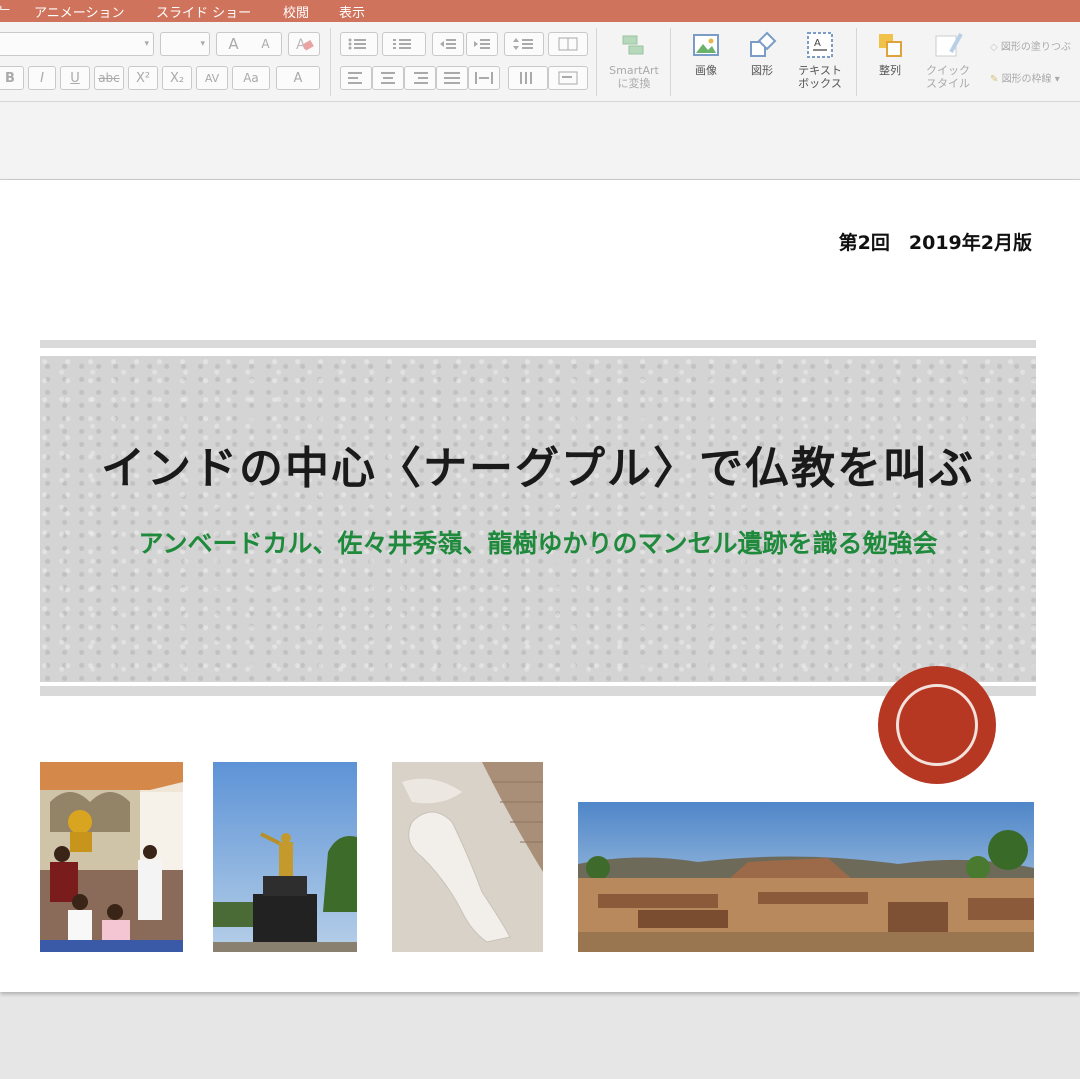  Describe the element at coordinates (995, 47) in the screenshot. I see `paint-bucket-icon: ◇` at that location.